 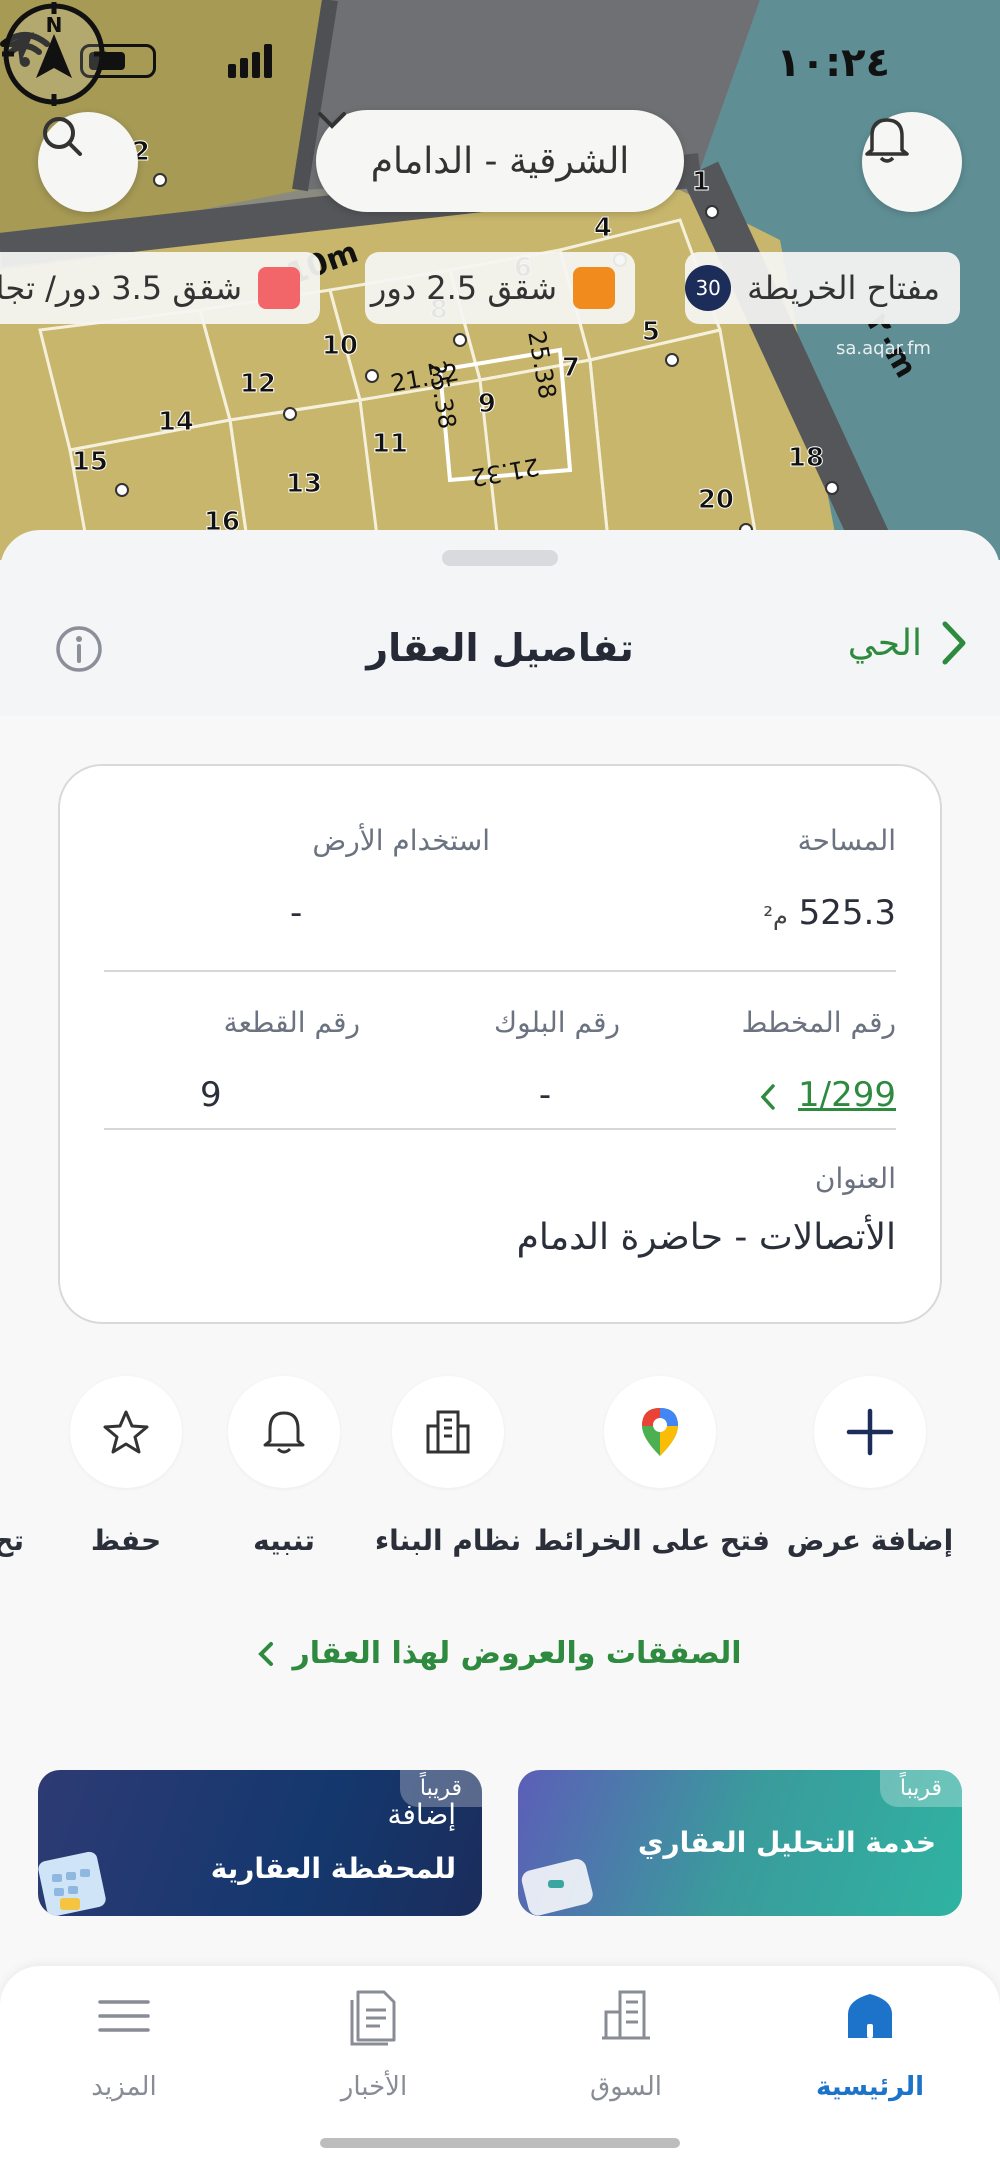 I want to click on parcel-number-value: 9, so click(x=211, y=1095).